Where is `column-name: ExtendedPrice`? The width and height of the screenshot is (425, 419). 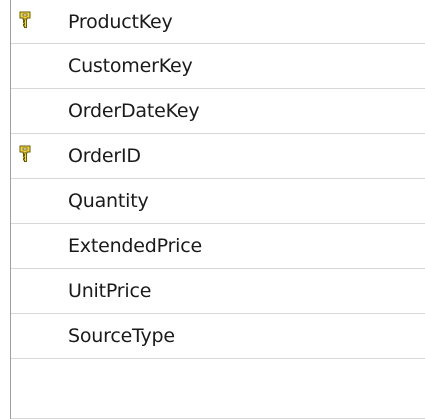 column-name: ExtendedPrice is located at coordinates (135, 246).